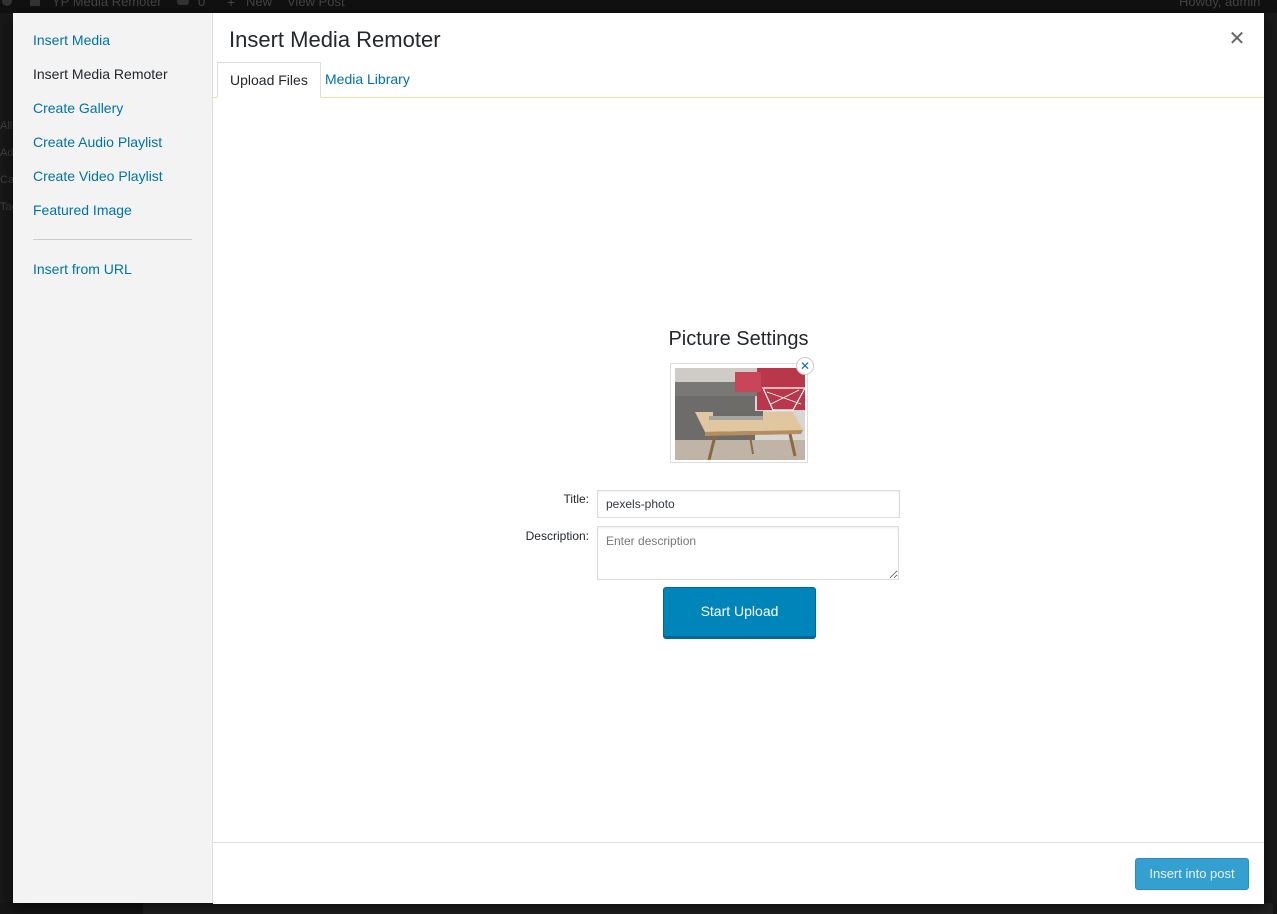 The height and width of the screenshot is (914, 1277). Describe the element at coordinates (259, 4) in the screenshot. I see `admin-bar-new: New` at that location.